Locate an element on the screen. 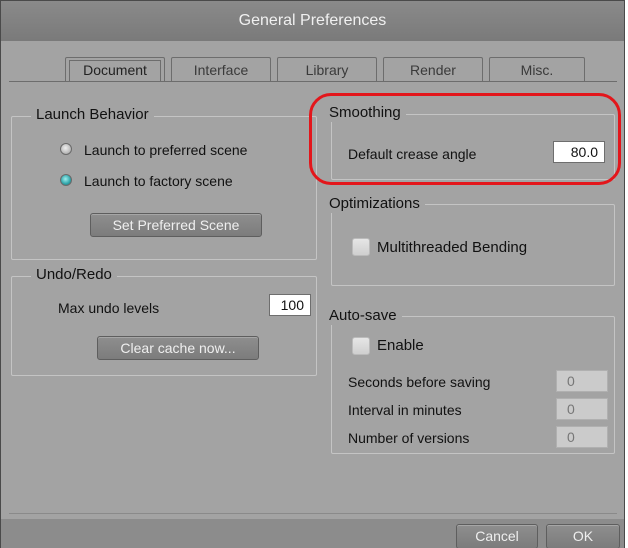 The height and width of the screenshot is (548, 628). autosave-legend: Auto-save is located at coordinates (363, 316).